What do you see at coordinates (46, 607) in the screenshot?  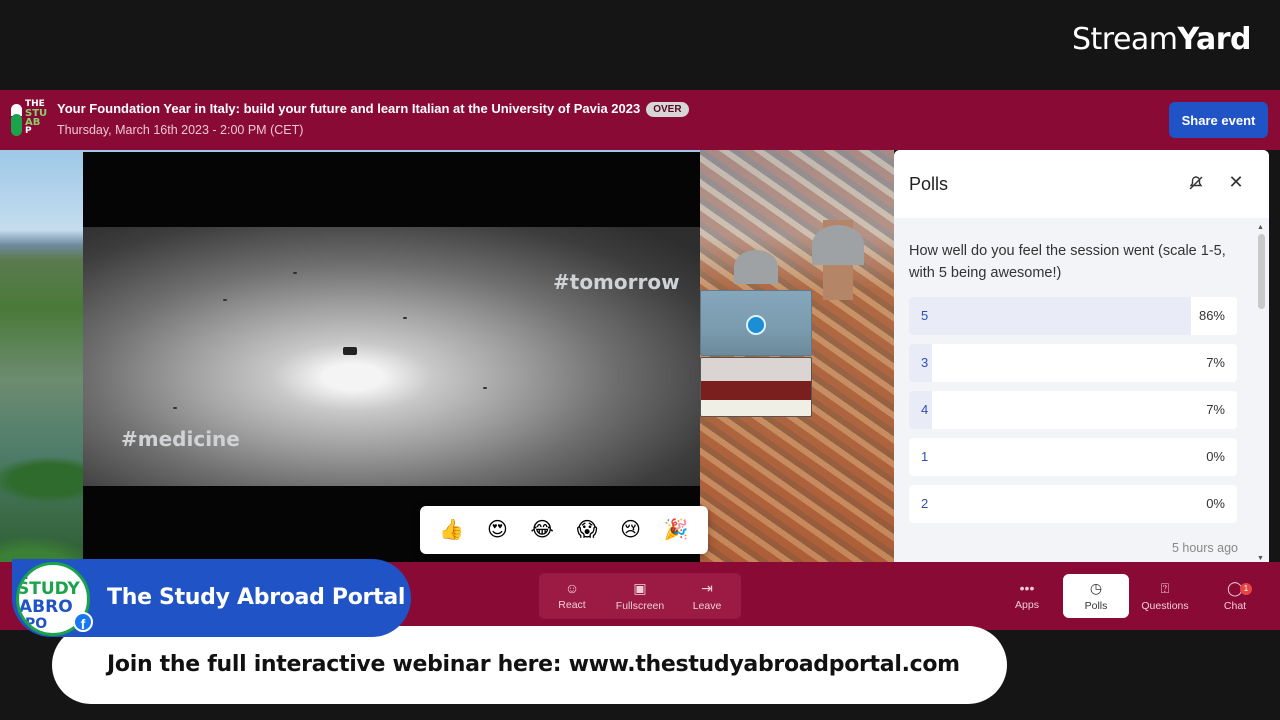 I see `logo-line: ABRO` at bounding box center [46, 607].